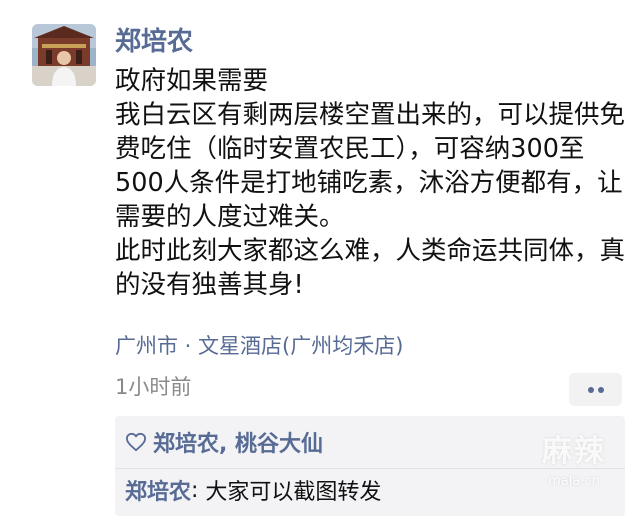 Image resolution: width=640 pixels, height=526 pixels. I want to click on likes-names: 郑培农, 桃谷大仙, so click(238, 442).